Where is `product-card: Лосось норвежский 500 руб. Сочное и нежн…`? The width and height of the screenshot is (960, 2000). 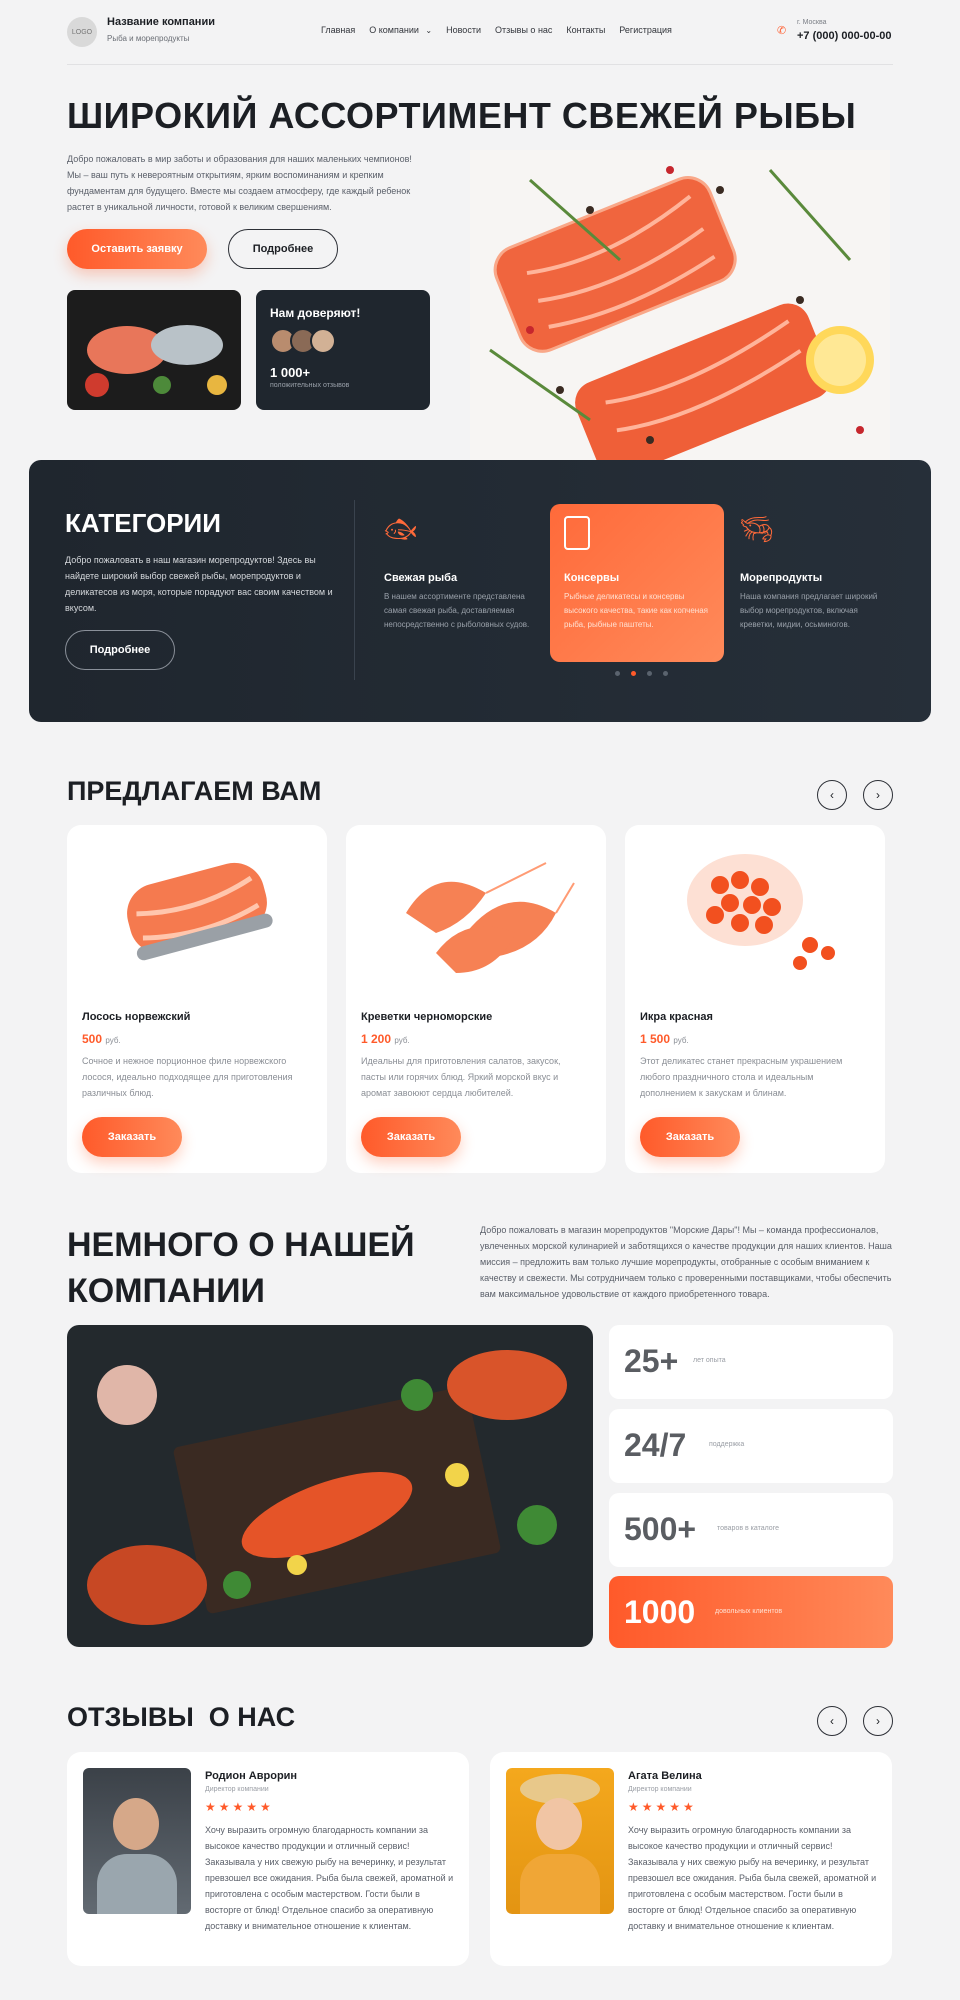
product-card: Лосось норвежский 500 руб. Сочное и нежн… is located at coordinates (197, 999).